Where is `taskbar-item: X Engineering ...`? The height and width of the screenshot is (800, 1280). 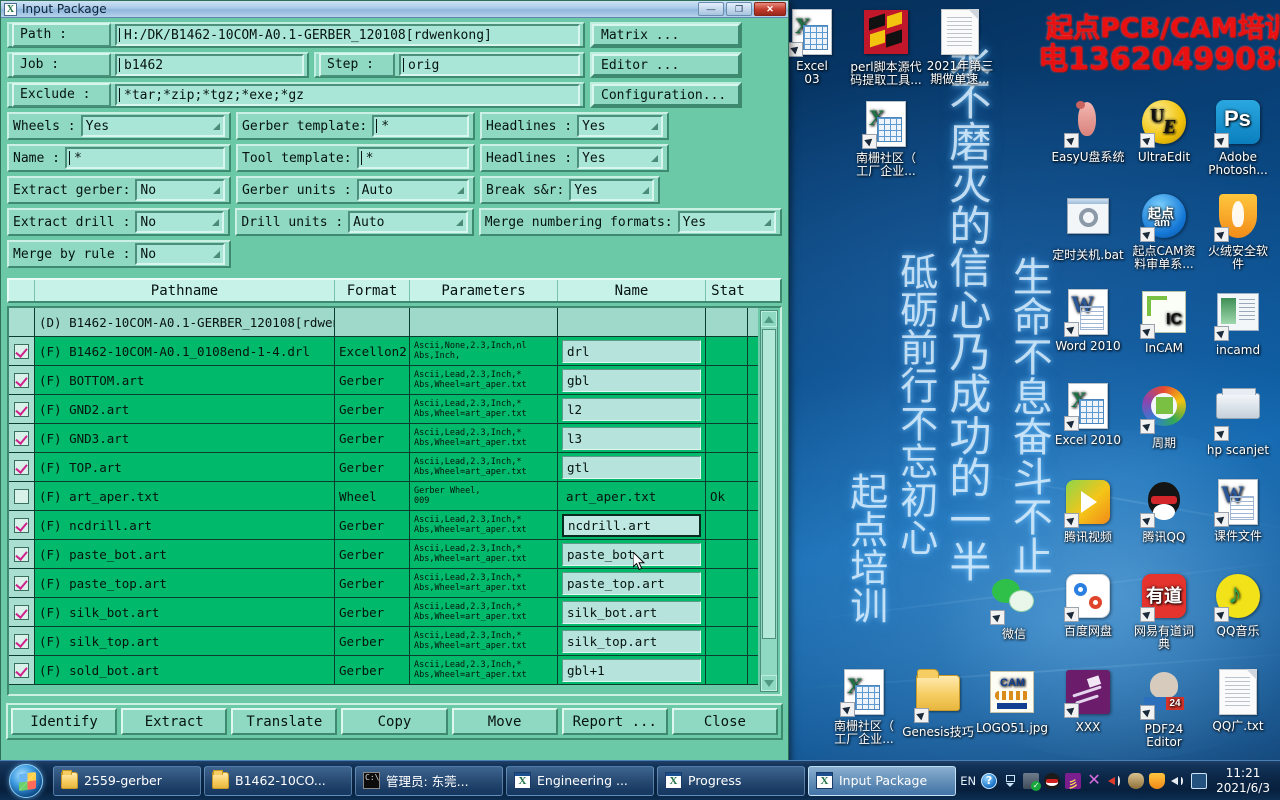
taskbar-item: X Engineering ... is located at coordinates (580, 780).